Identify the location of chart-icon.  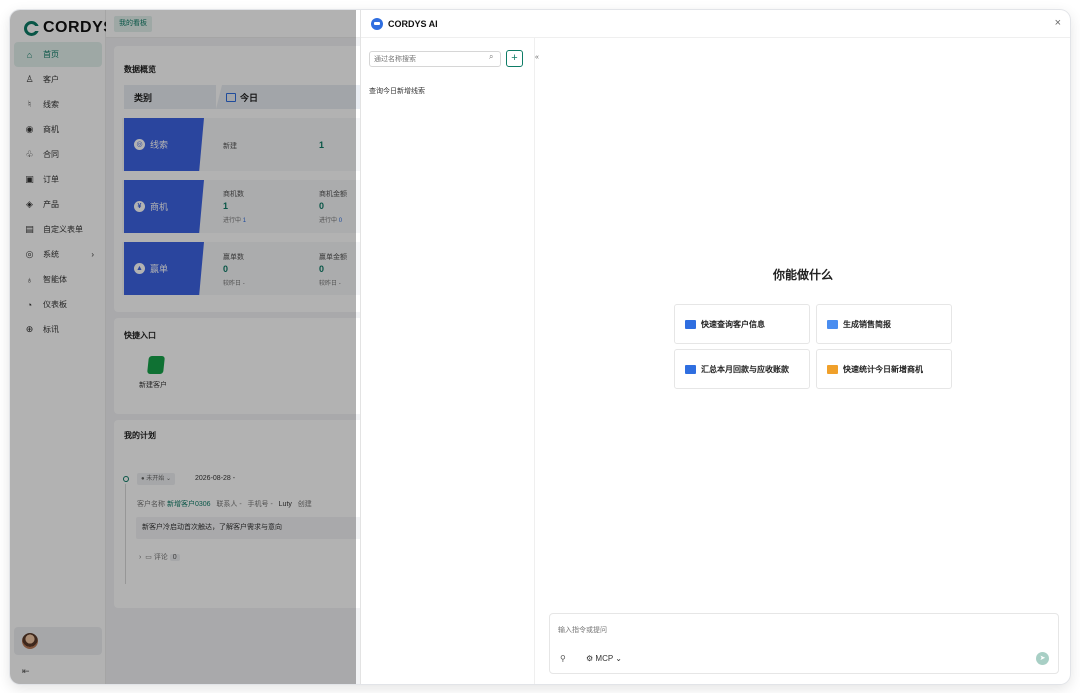
(690, 369).